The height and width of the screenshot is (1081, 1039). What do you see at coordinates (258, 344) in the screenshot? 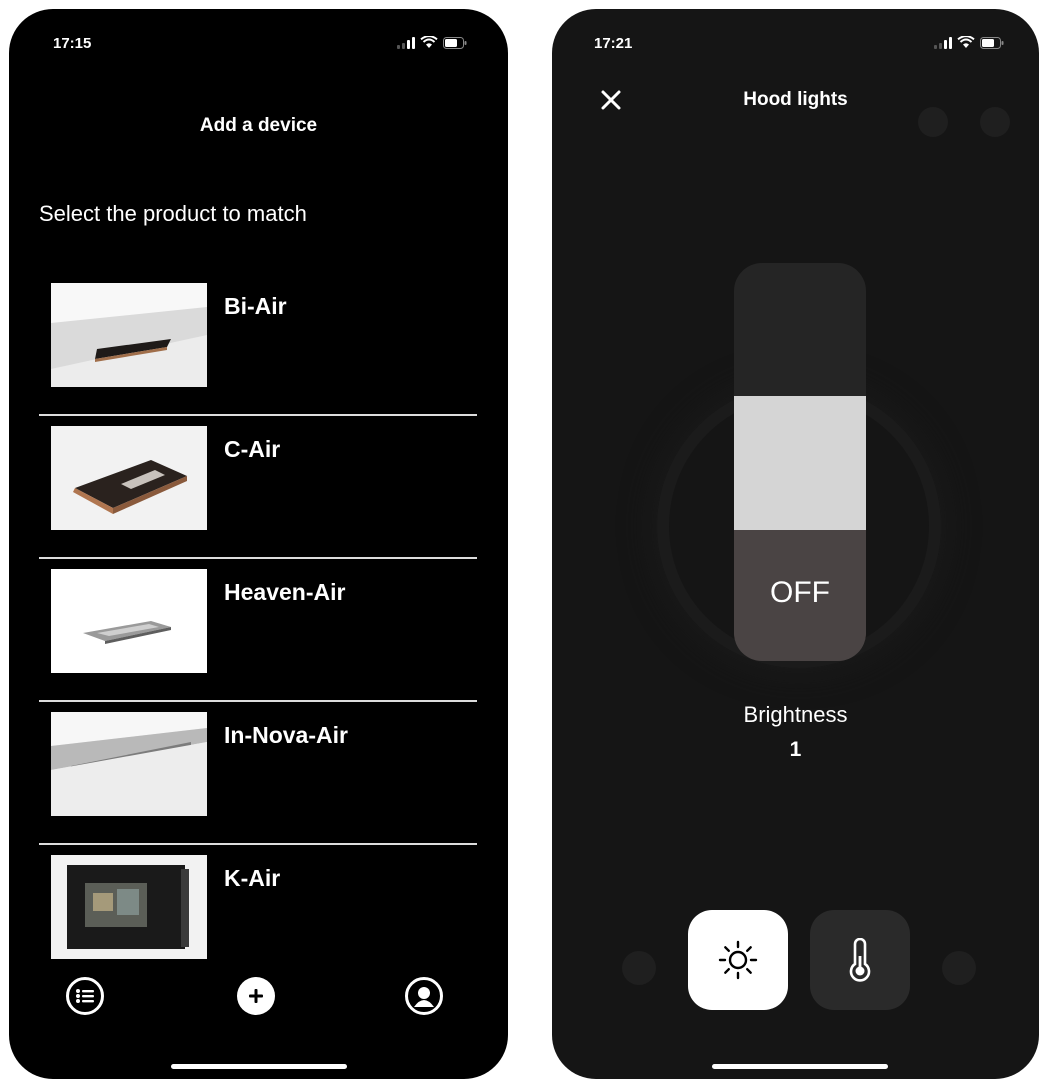
I see `product-item-bi-air: Bi-Air` at bounding box center [258, 344].